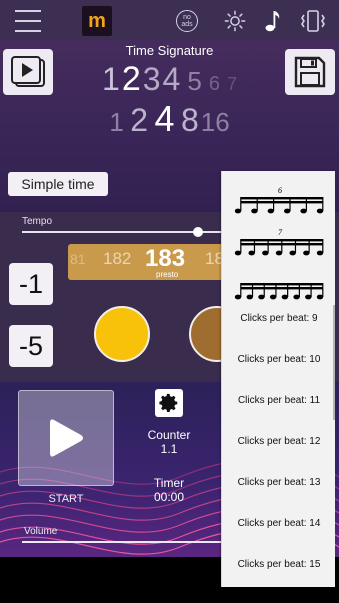 This screenshot has height=603, width=339. What do you see at coordinates (122, 542) in the screenshot?
I see `volume-slider` at bounding box center [122, 542].